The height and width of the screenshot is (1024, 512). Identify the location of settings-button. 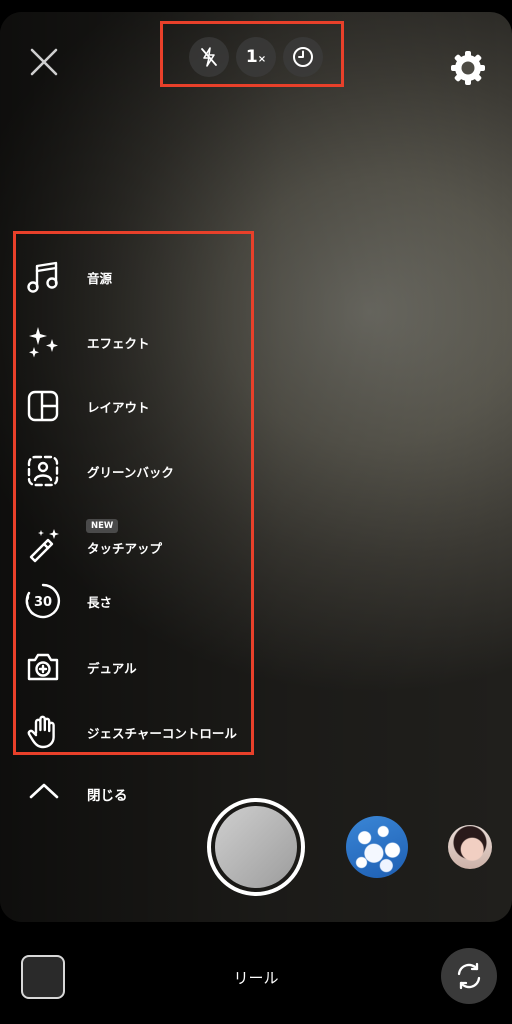
(468, 68).